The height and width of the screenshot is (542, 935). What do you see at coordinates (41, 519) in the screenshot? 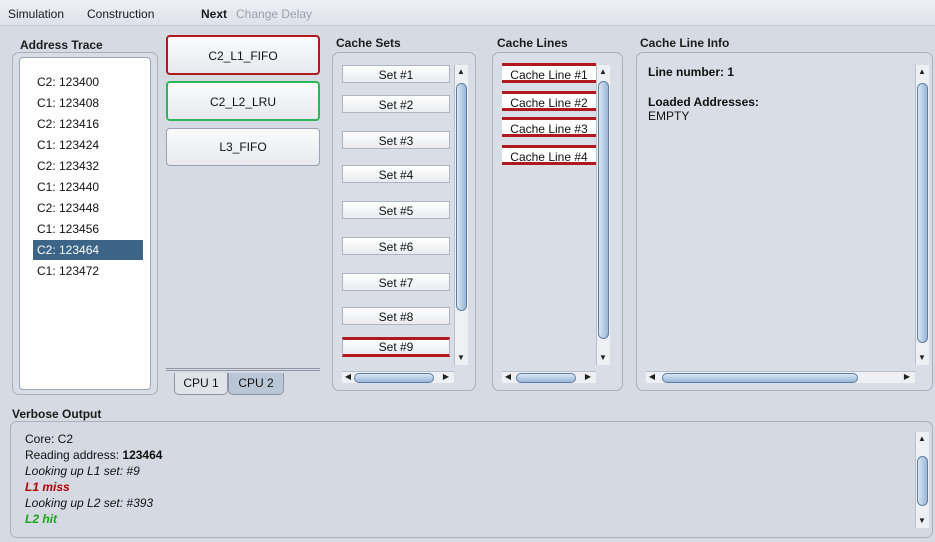
I see `verbose-l2-hit: L2 hit` at bounding box center [41, 519].